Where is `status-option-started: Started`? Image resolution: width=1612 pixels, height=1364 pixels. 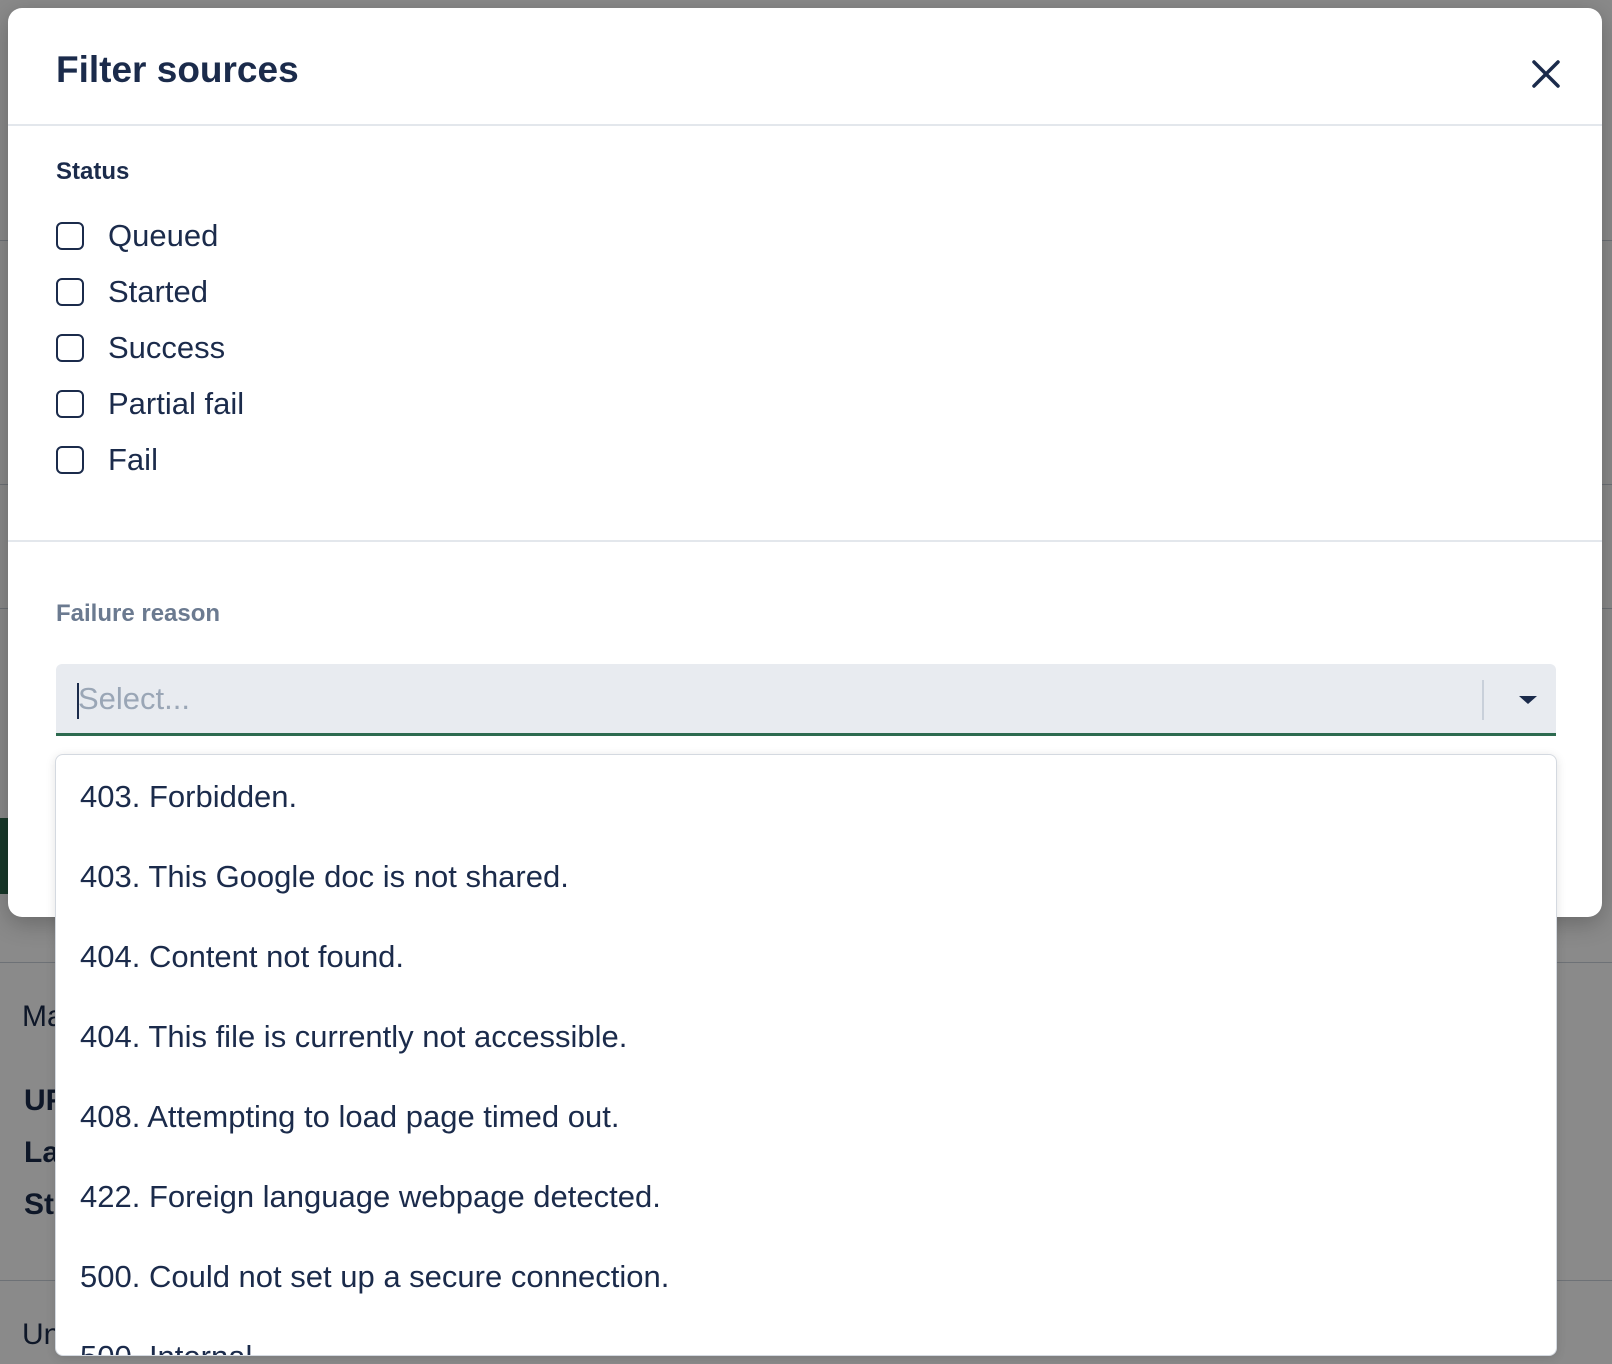 status-option-started: Started is located at coordinates (150, 292).